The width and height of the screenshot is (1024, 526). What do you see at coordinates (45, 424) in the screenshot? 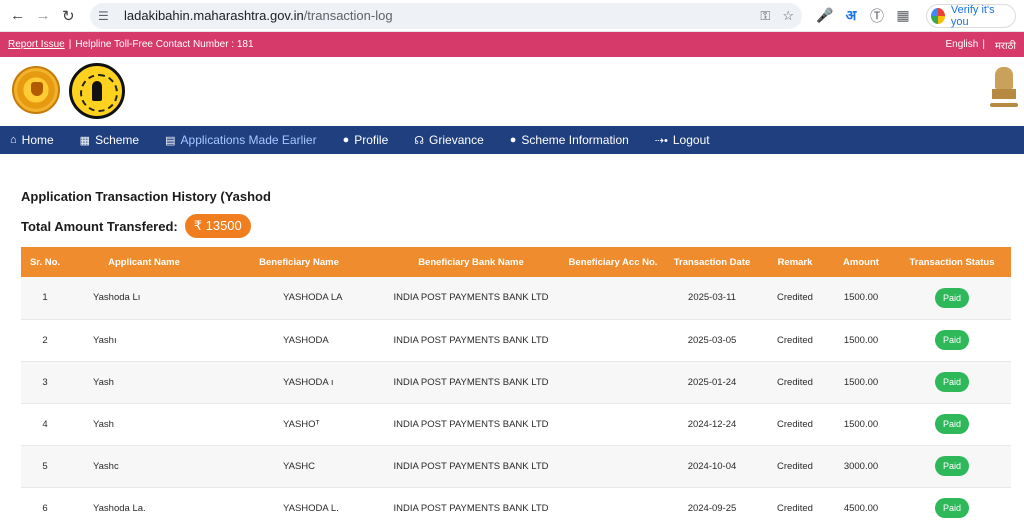
I see `cell-sr-no: 4` at bounding box center [45, 424].